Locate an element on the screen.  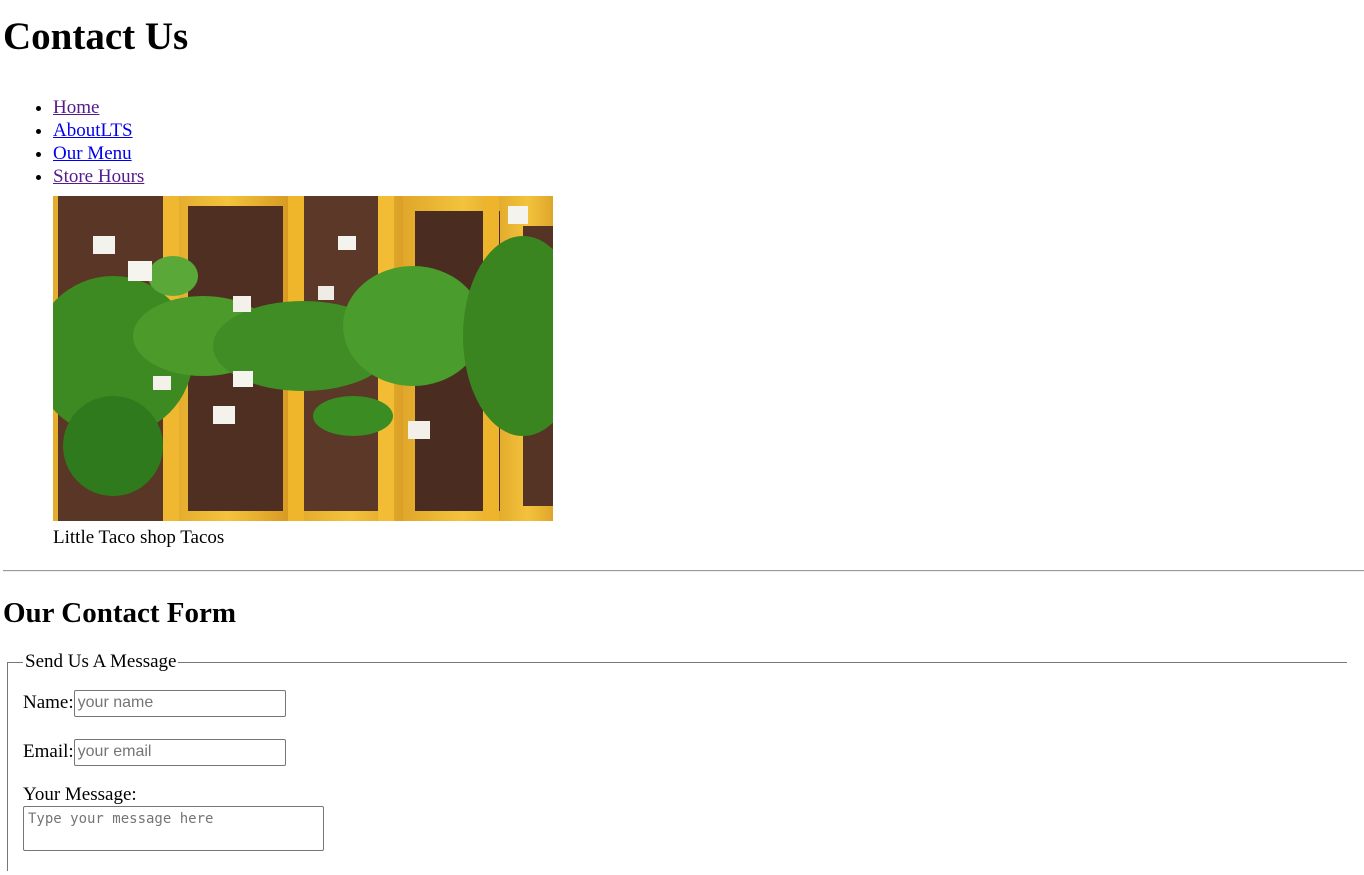
section-divider is located at coordinates (683, 571).